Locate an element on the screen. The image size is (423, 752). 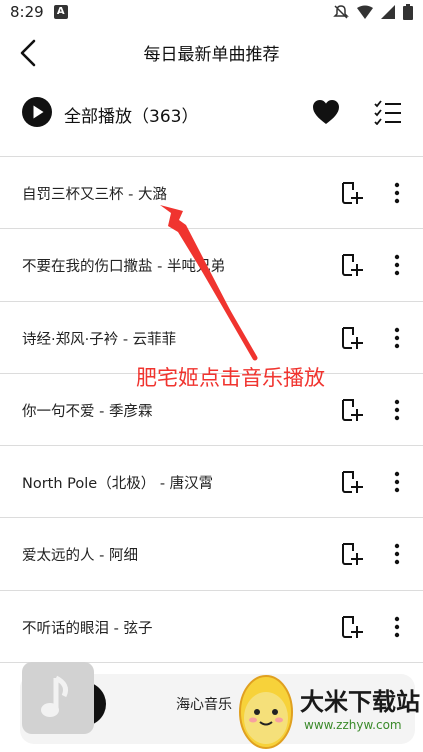
song-row: North Pole（北极） - 唐汉霄 is located at coordinates (211, 482).